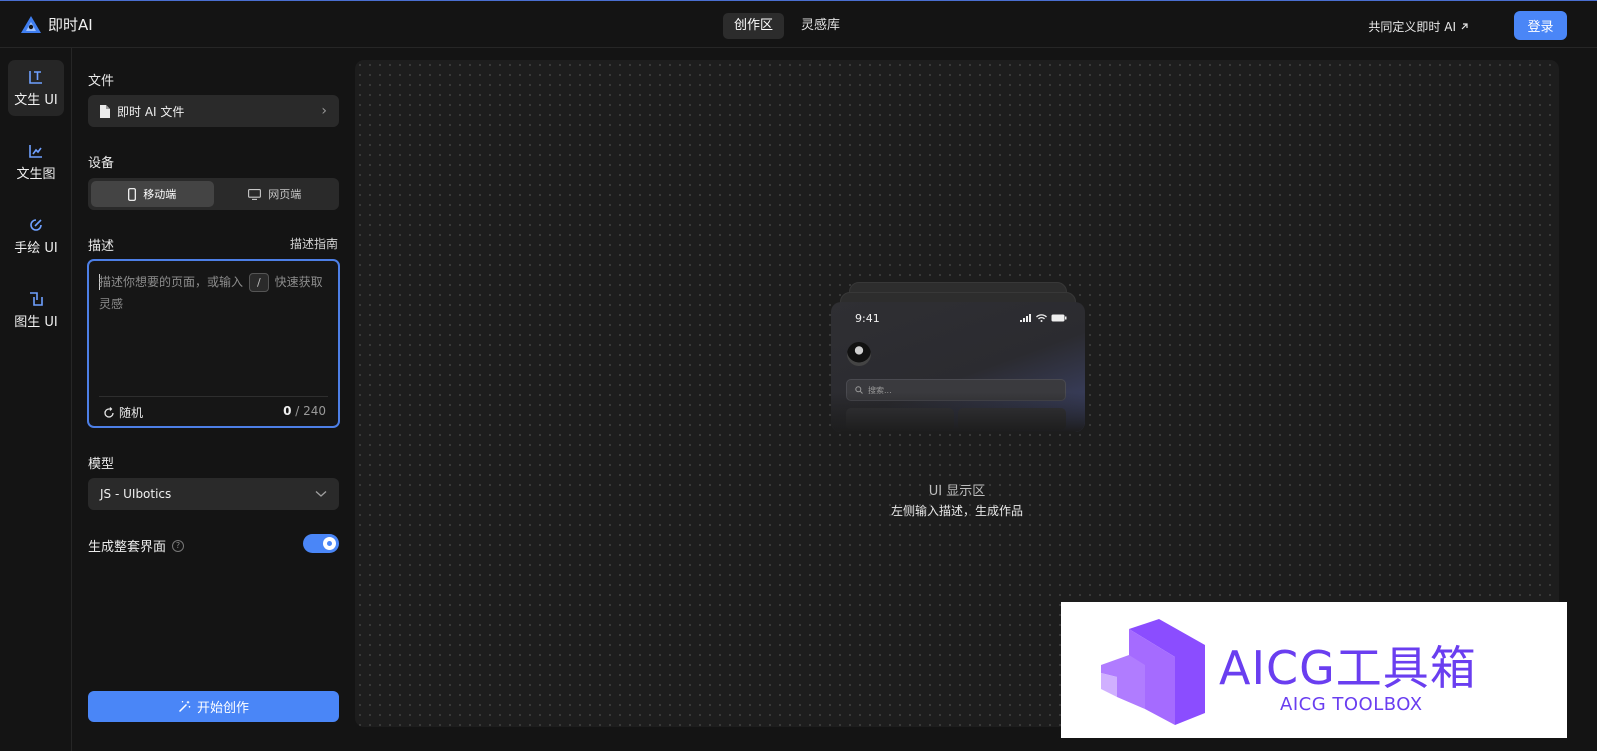 This screenshot has height=751, width=1597. Describe the element at coordinates (1351, 704) in the screenshot. I see `watermark-subtitle: AICG TOOLBOX` at that location.